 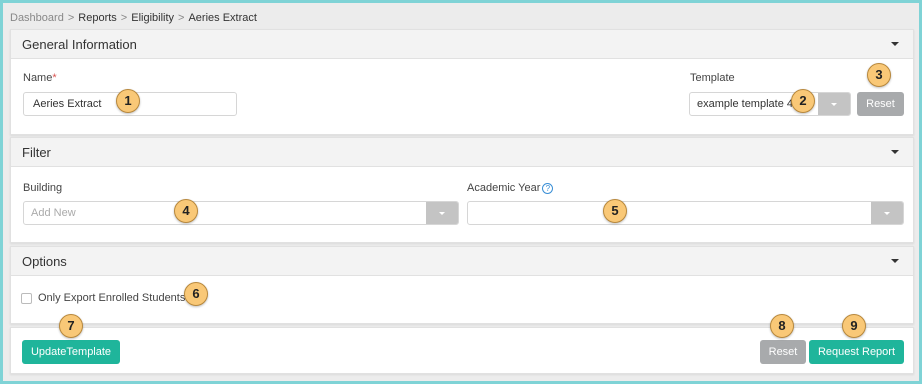 I want to click on callout-badge: 3, so click(x=879, y=75).